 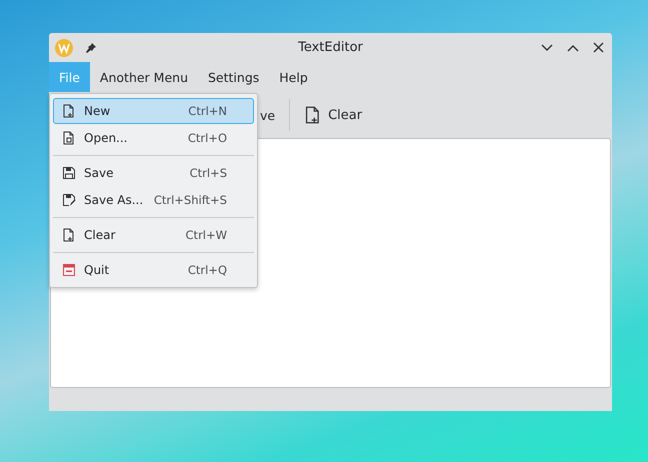 What do you see at coordinates (97, 111) in the screenshot?
I see `menu-label: New` at bounding box center [97, 111].